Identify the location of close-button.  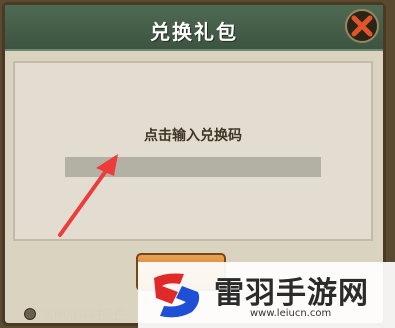
(362, 26).